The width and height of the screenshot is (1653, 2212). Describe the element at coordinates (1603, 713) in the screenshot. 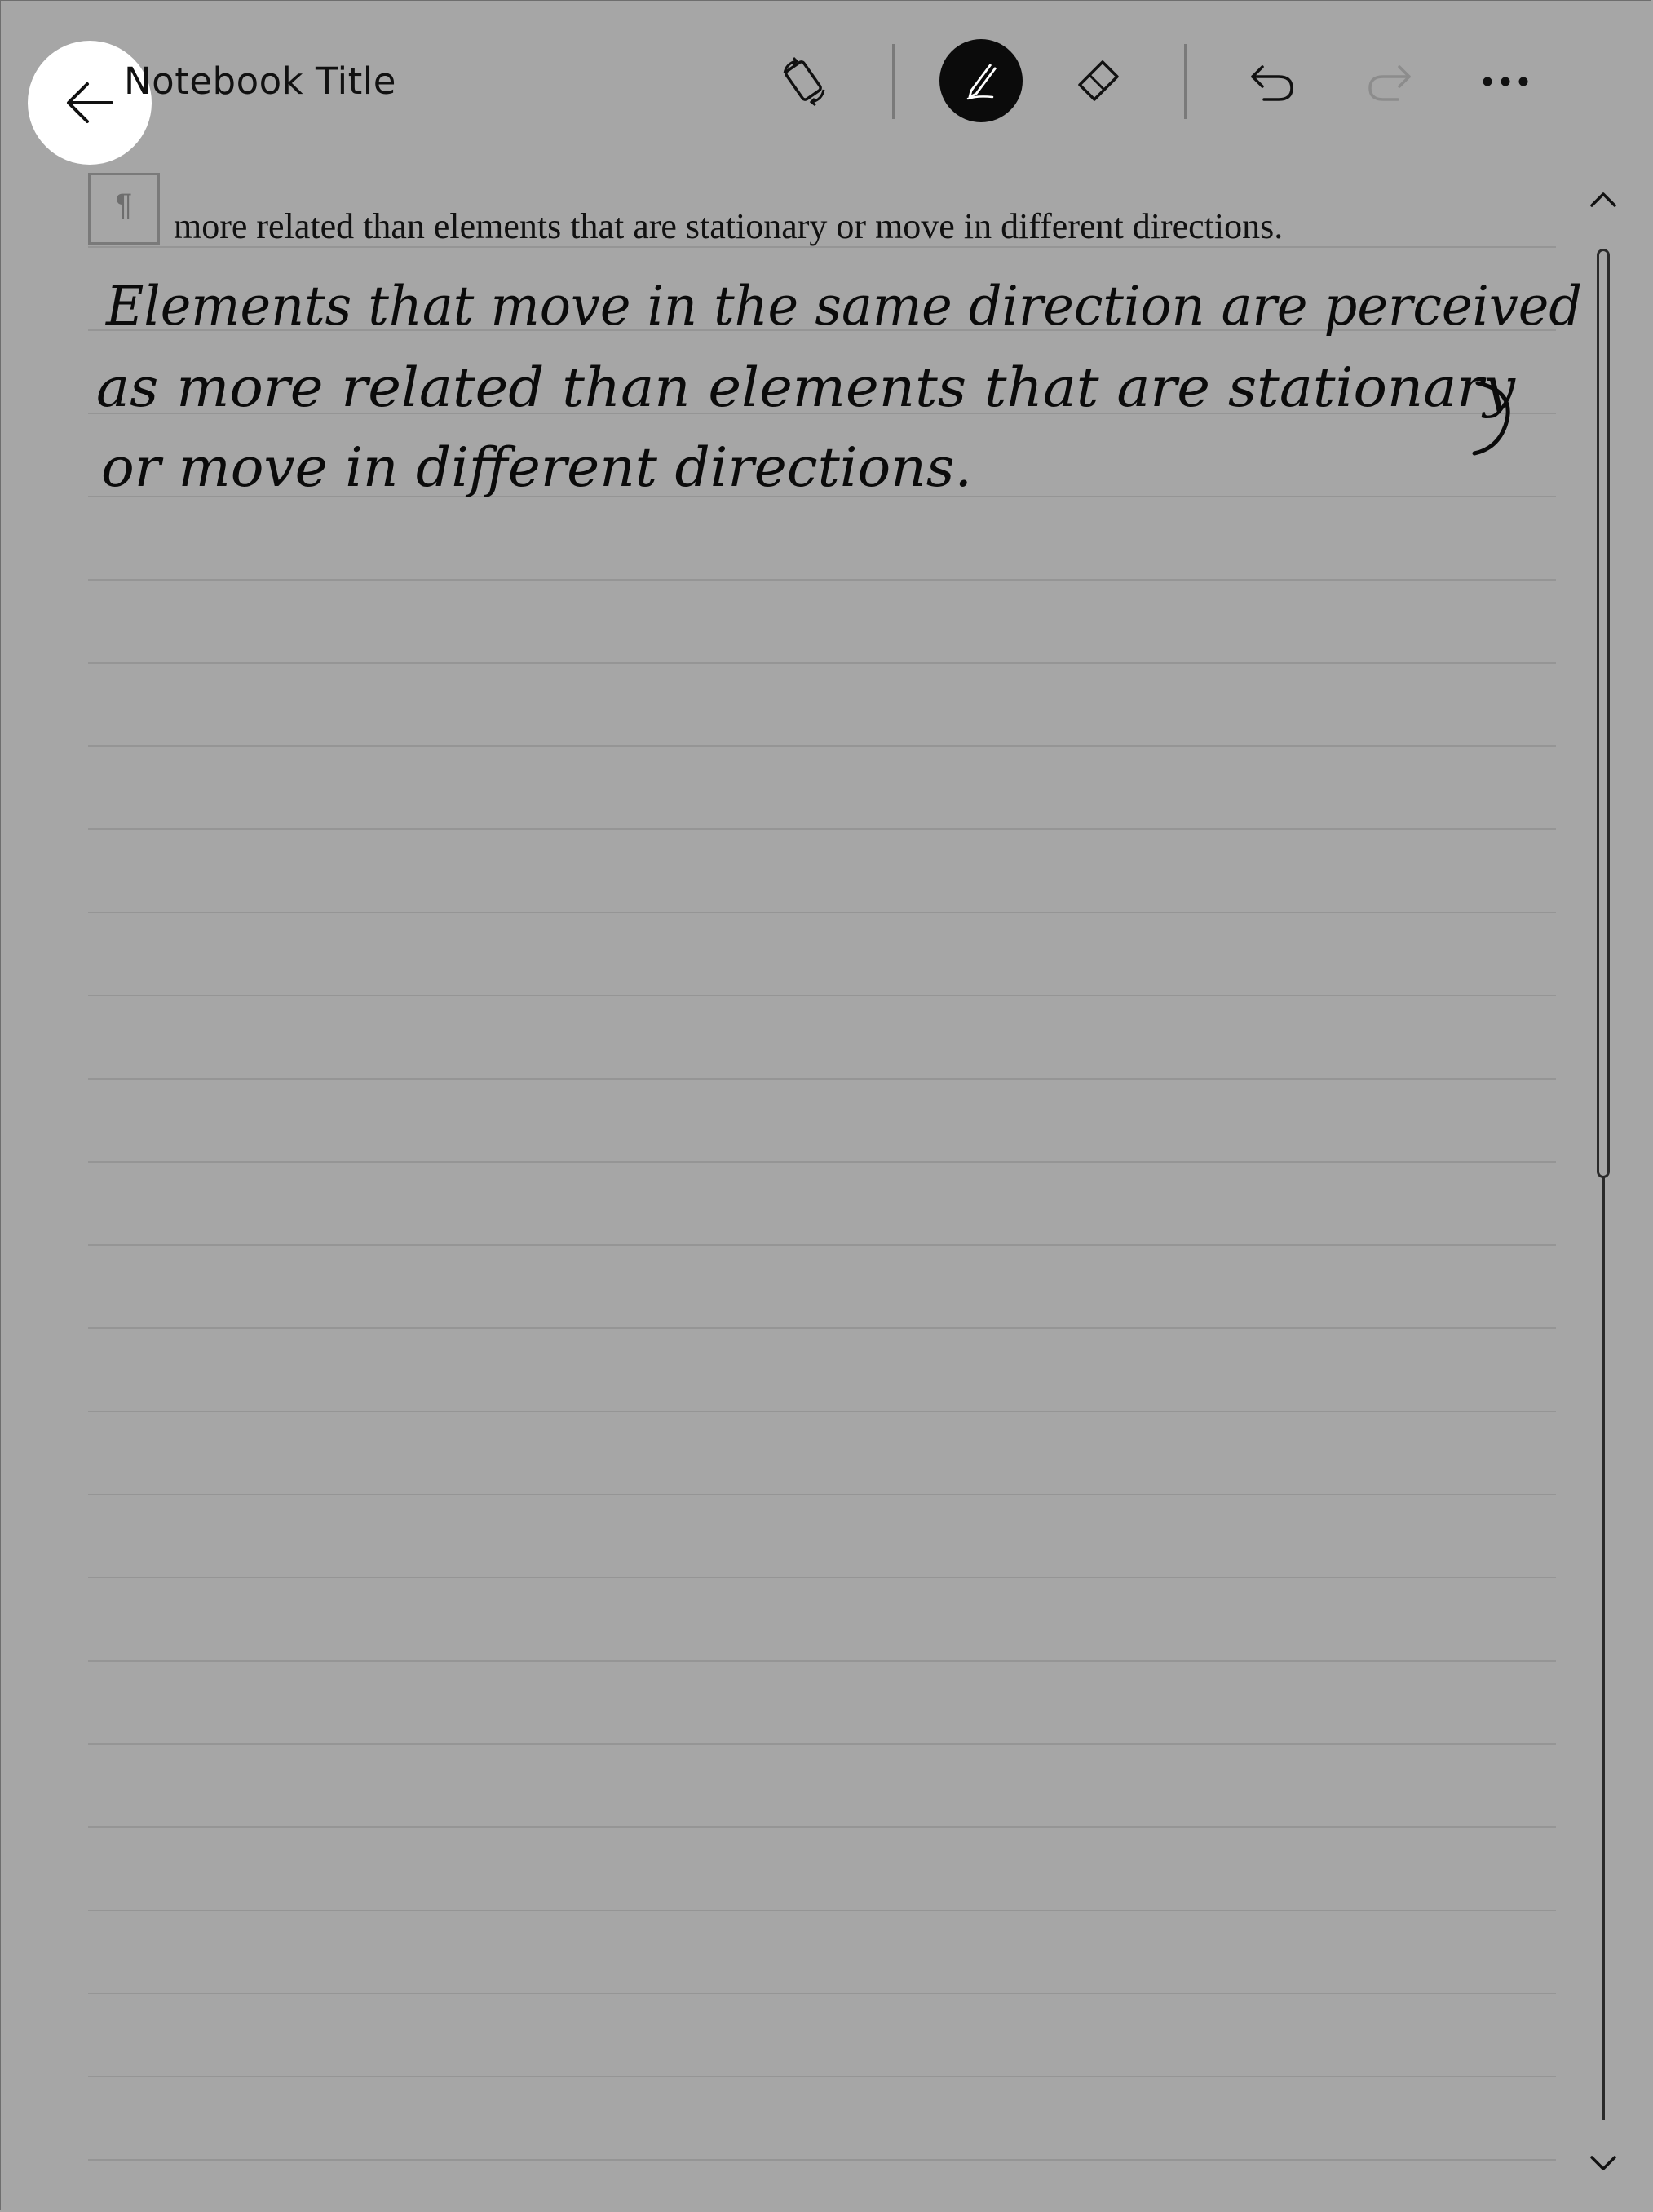

I see `scroll-thumb` at that location.